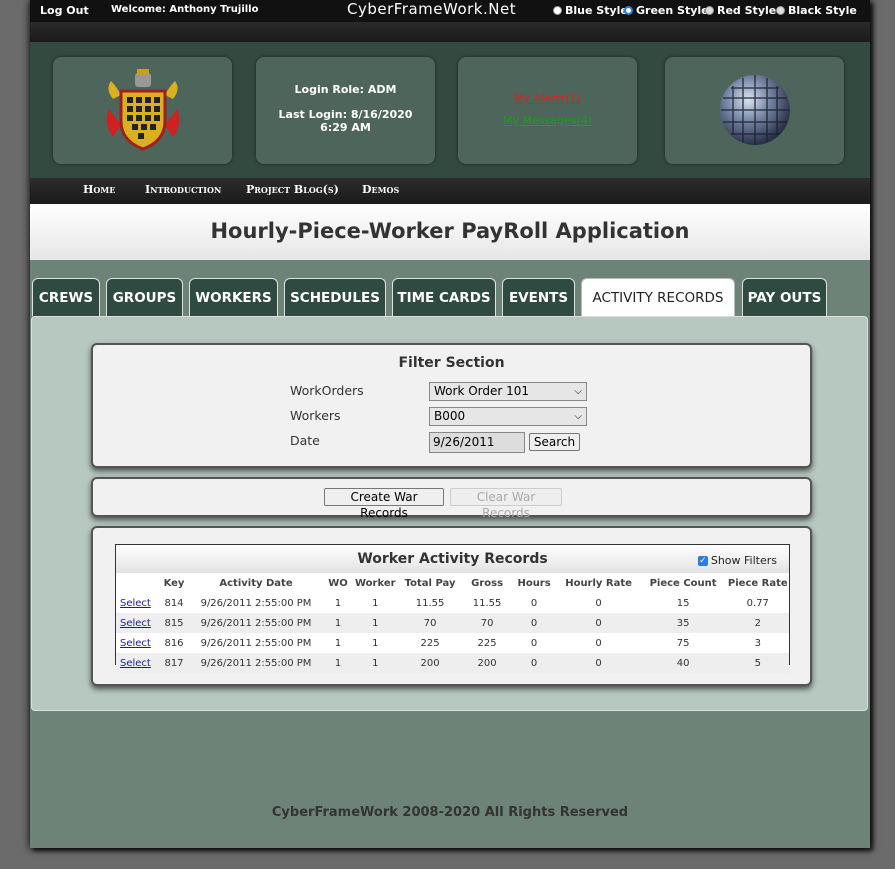  I want to click on table-cell: 0.77, so click(757, 603).